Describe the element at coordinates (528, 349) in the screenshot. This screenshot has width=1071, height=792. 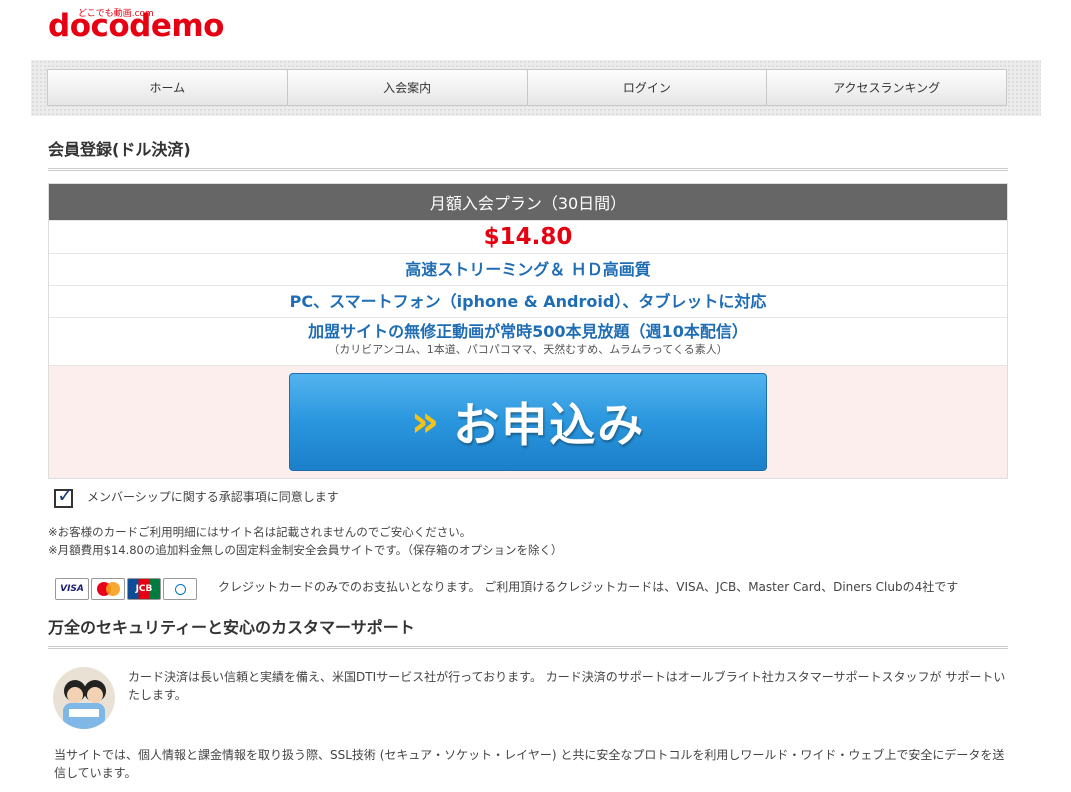
I see `plan-feature-videos-sub: （カリビアンコム、1本道、パコパコママ、天然むすめ、ムラムラってくる素人）` at that location.